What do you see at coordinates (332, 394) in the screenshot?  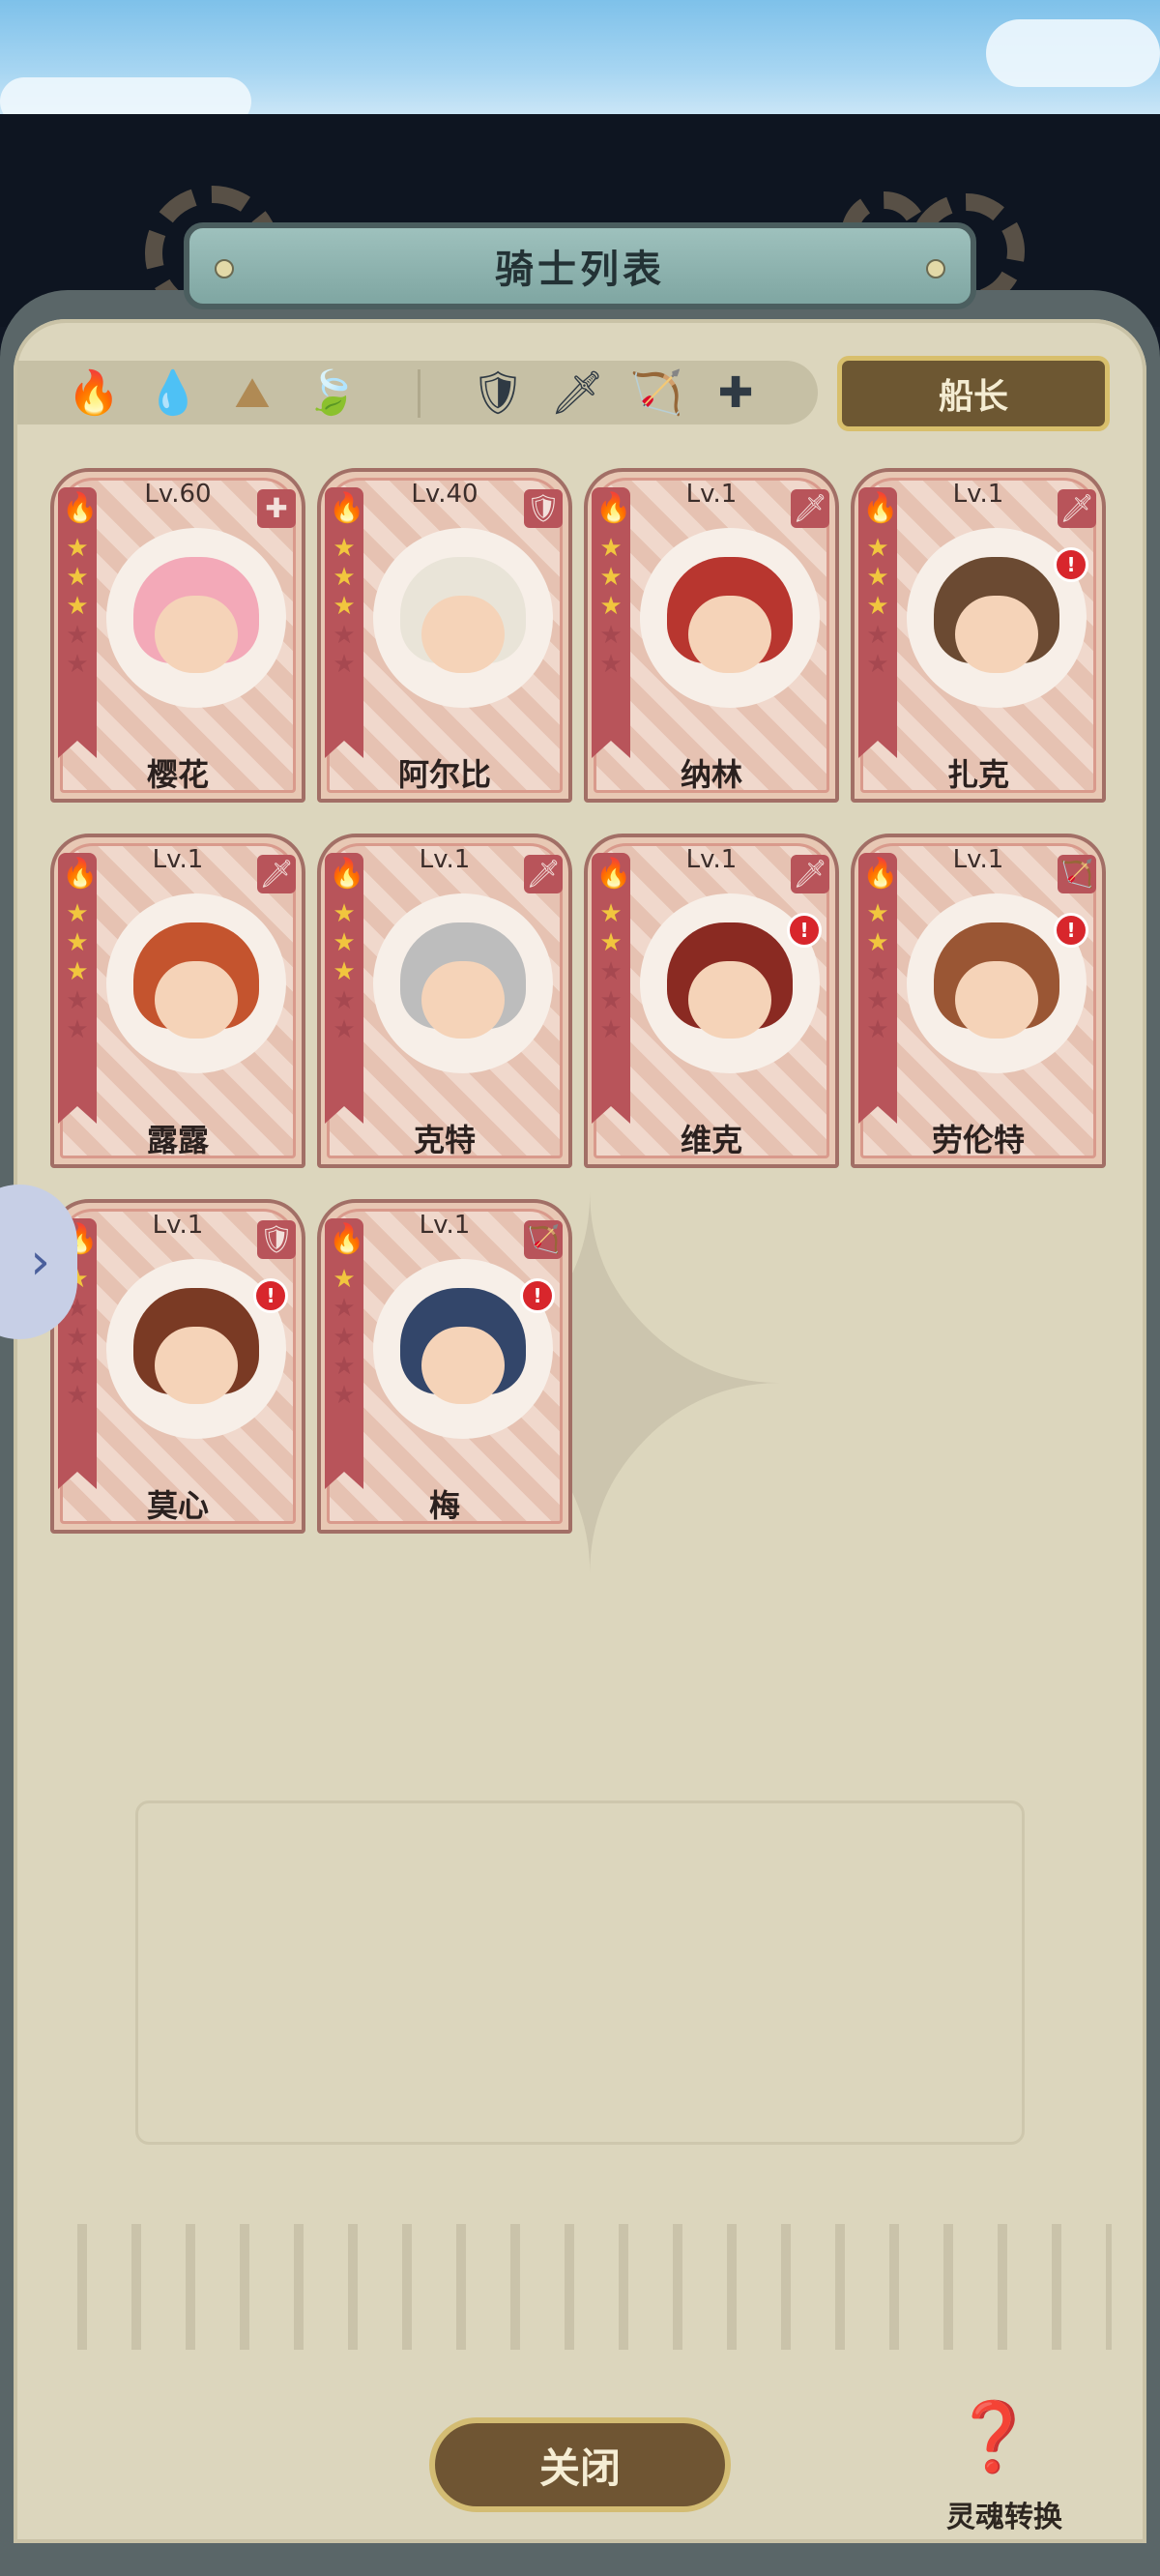 I see `wind-element-filter-icon: 🍃` at bounding box center [332, 394].